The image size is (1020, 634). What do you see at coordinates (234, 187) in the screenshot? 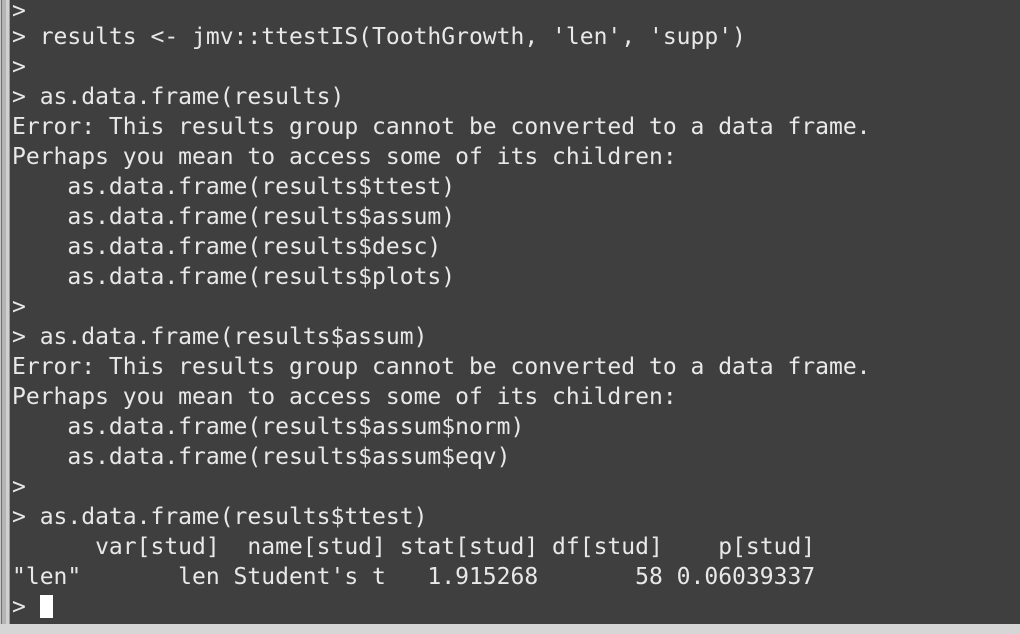
I see `console-line: as.data.frame(results$ttest)` at bounding box center [234, 187].